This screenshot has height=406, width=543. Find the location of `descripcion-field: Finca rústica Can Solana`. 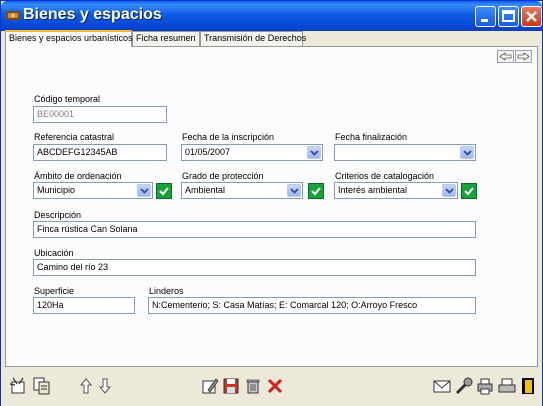

descripcion-field: Finca rústica Can Solana is located at coordinates (254, 229).